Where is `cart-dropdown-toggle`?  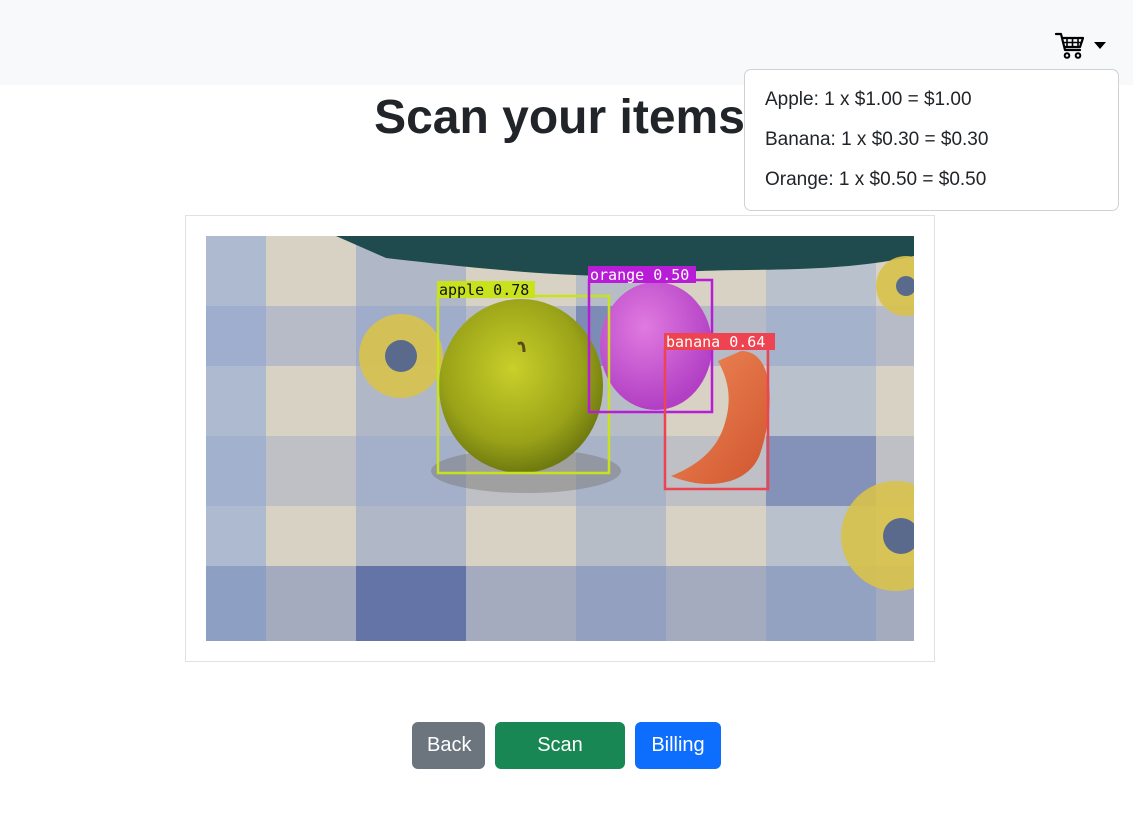 cart-dropdown-toggle is located at coordinates (1084, 45).